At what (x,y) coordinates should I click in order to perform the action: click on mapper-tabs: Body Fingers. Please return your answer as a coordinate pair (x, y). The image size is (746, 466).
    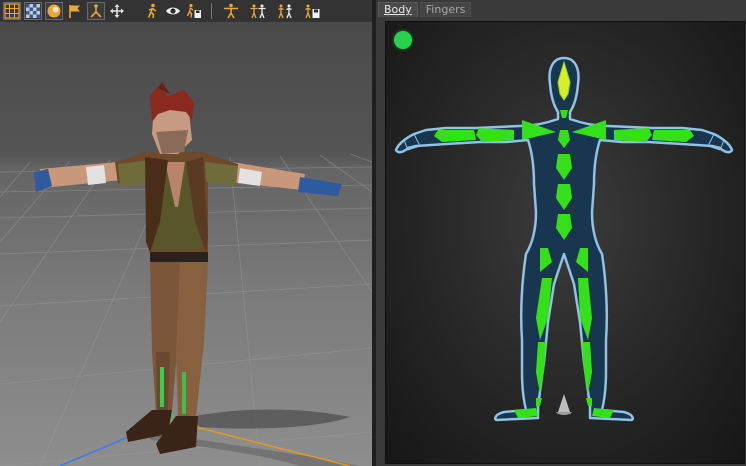
    Looking at the image, I should click on (561, 8).